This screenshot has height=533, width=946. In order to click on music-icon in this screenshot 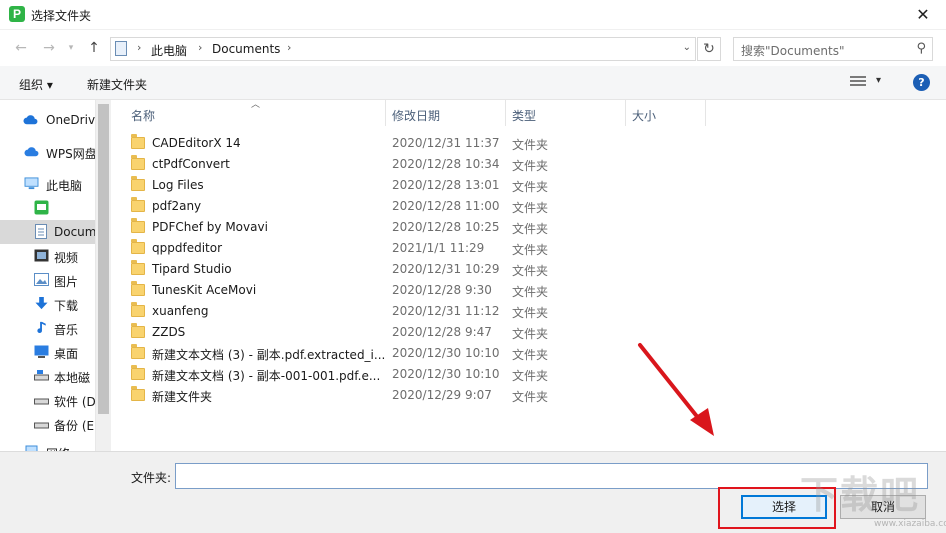, I will do `click(41, 327)`.